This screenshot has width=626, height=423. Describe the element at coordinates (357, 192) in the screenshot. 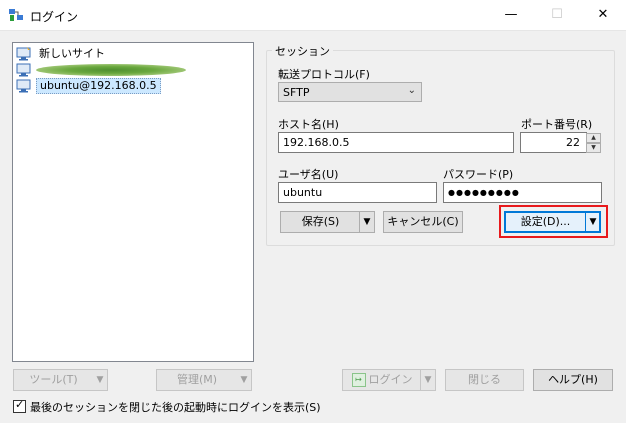

I see `username-input: ubuntu` at that location.